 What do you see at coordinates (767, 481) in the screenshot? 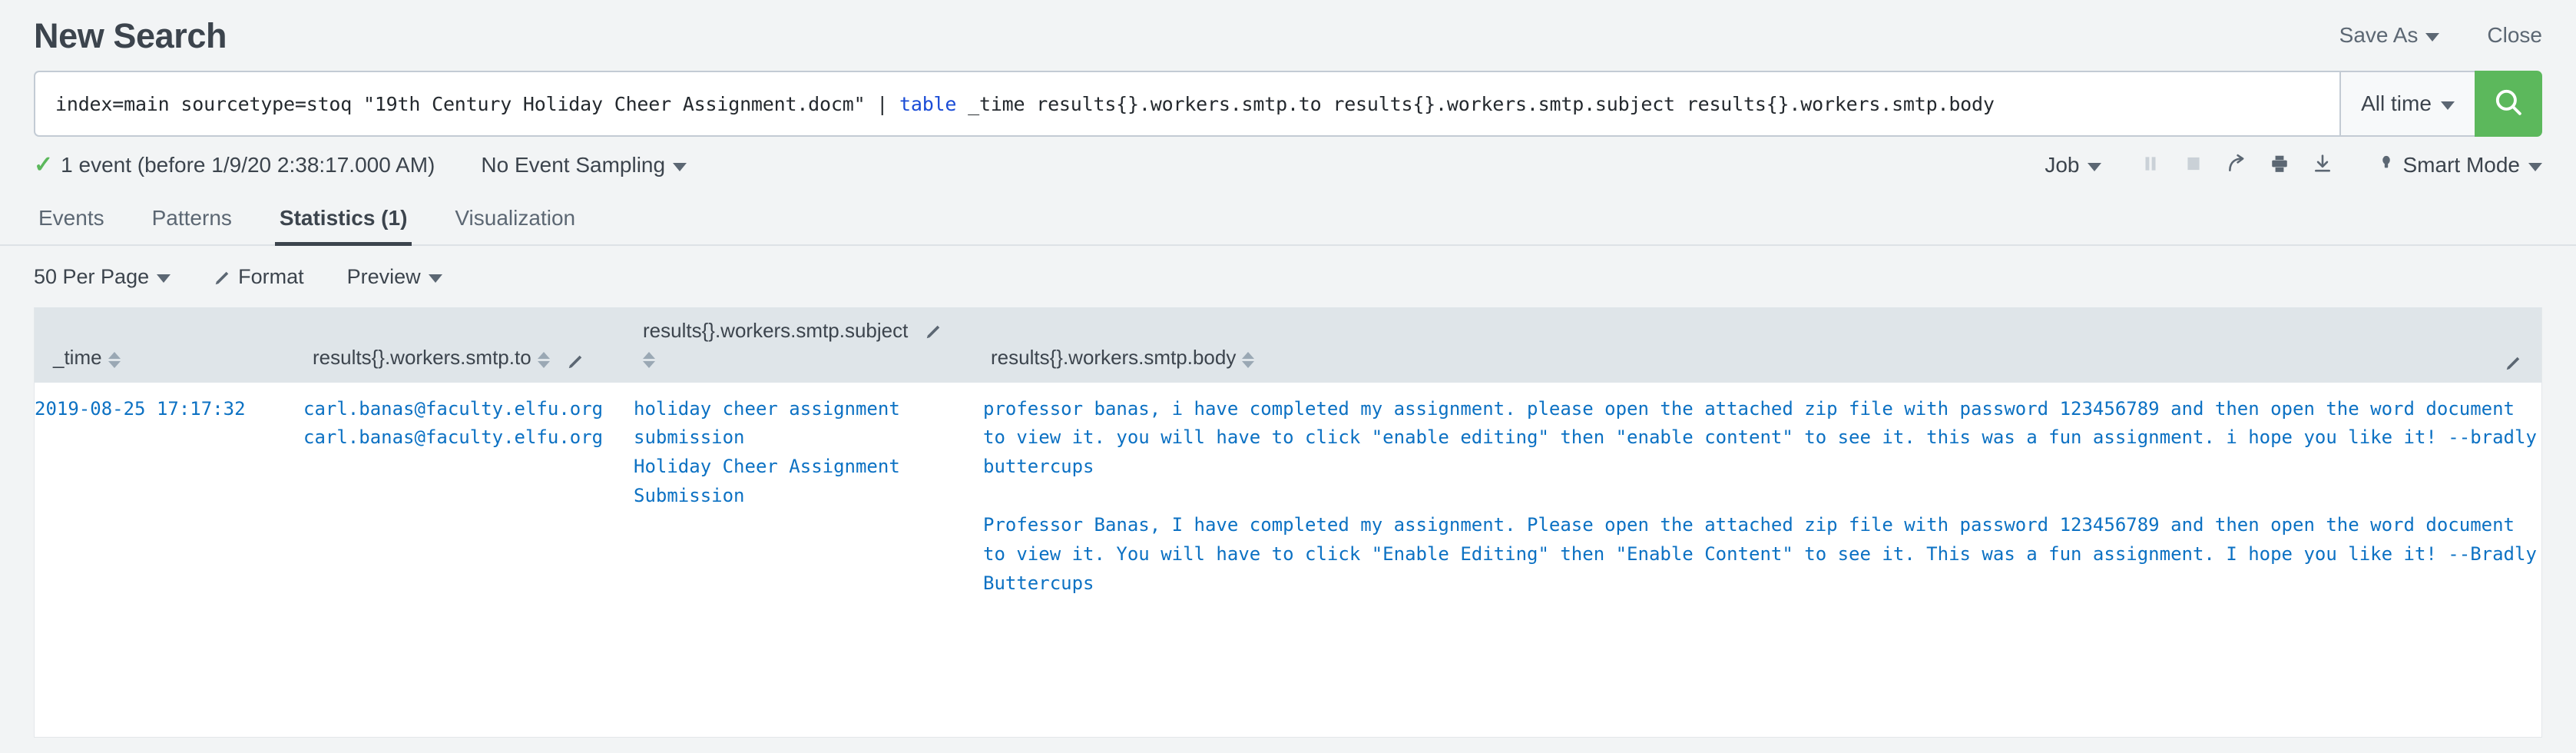
I see `cell-subject-line: Holiday Cheer Assignment Submission` at bounding box center [767, 481].